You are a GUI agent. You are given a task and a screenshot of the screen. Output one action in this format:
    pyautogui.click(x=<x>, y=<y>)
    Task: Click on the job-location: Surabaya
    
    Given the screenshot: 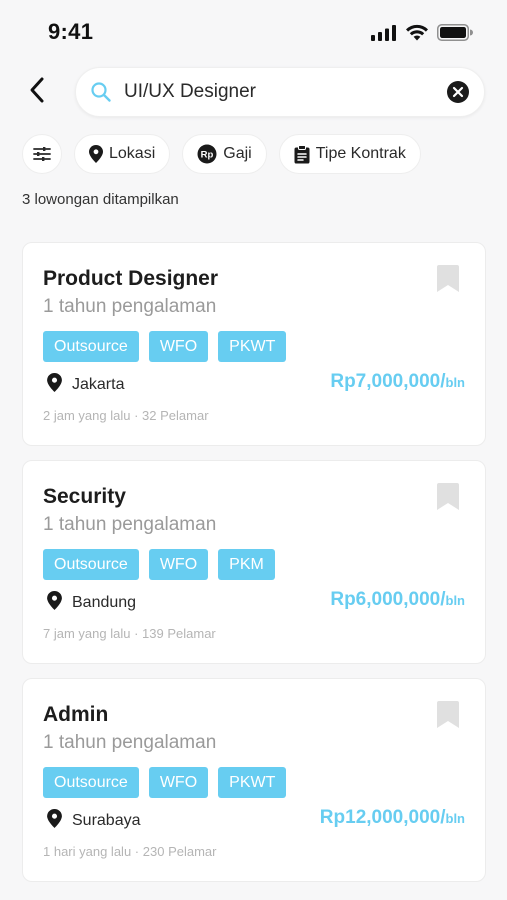 What is the action you would take?
    pyautogui.click(x=94, y=821)
    